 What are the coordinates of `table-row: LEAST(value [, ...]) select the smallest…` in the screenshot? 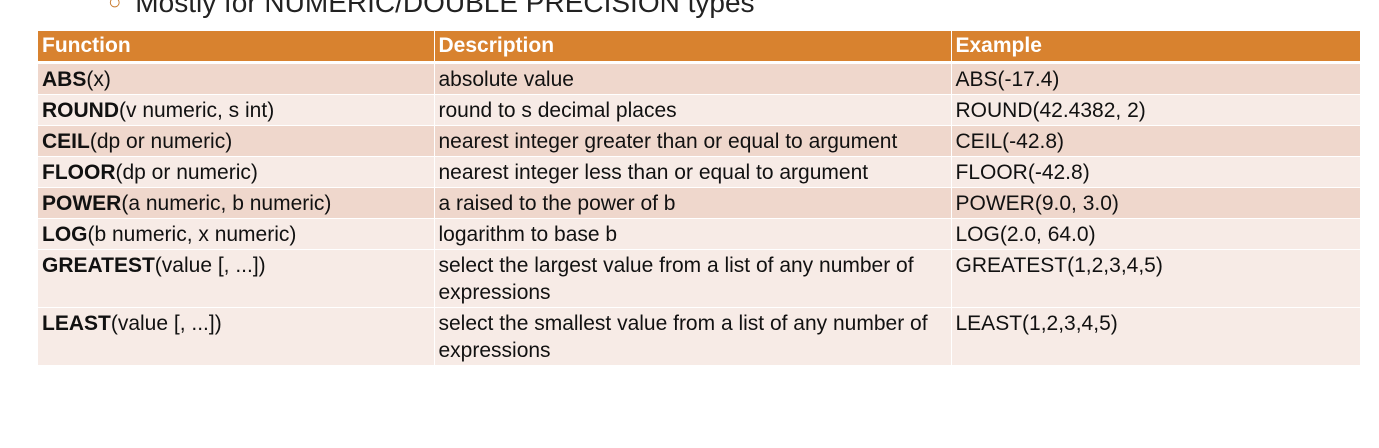 It's located at (699, 336).